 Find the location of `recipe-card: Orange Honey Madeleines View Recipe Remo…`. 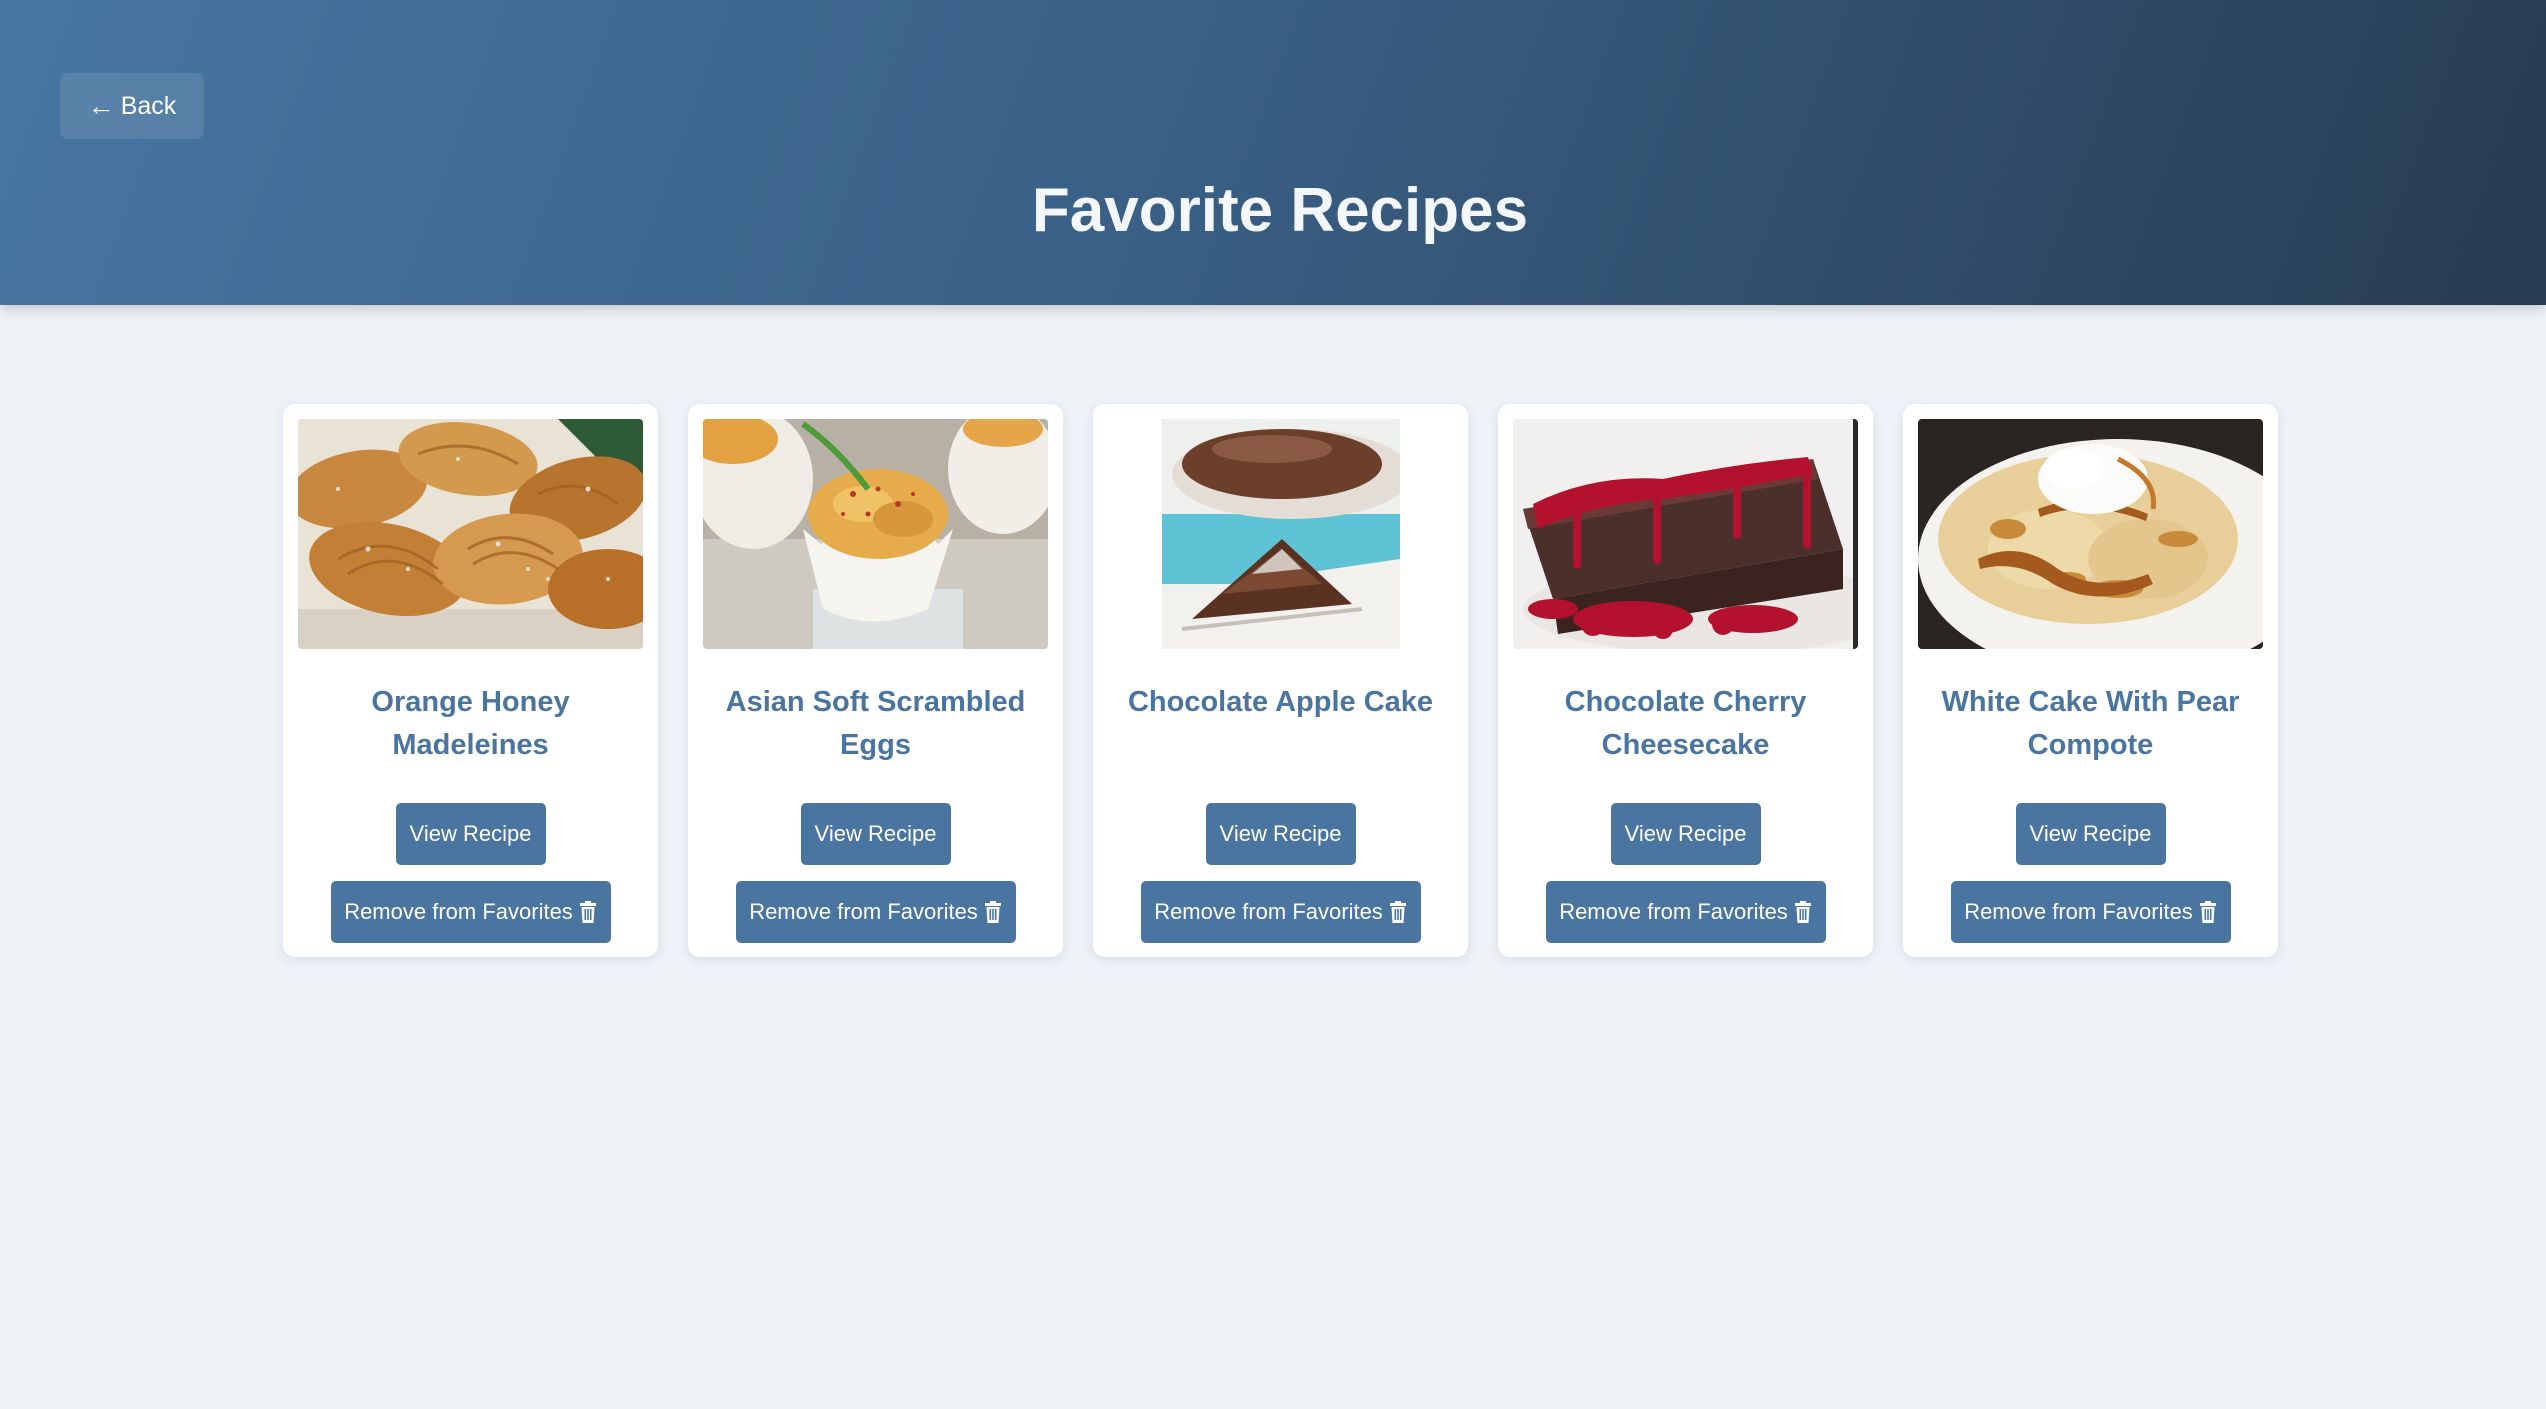

recipe-card: Orange Honey Madeleines View Recipe Remo… is located at coordinates (470, 680).